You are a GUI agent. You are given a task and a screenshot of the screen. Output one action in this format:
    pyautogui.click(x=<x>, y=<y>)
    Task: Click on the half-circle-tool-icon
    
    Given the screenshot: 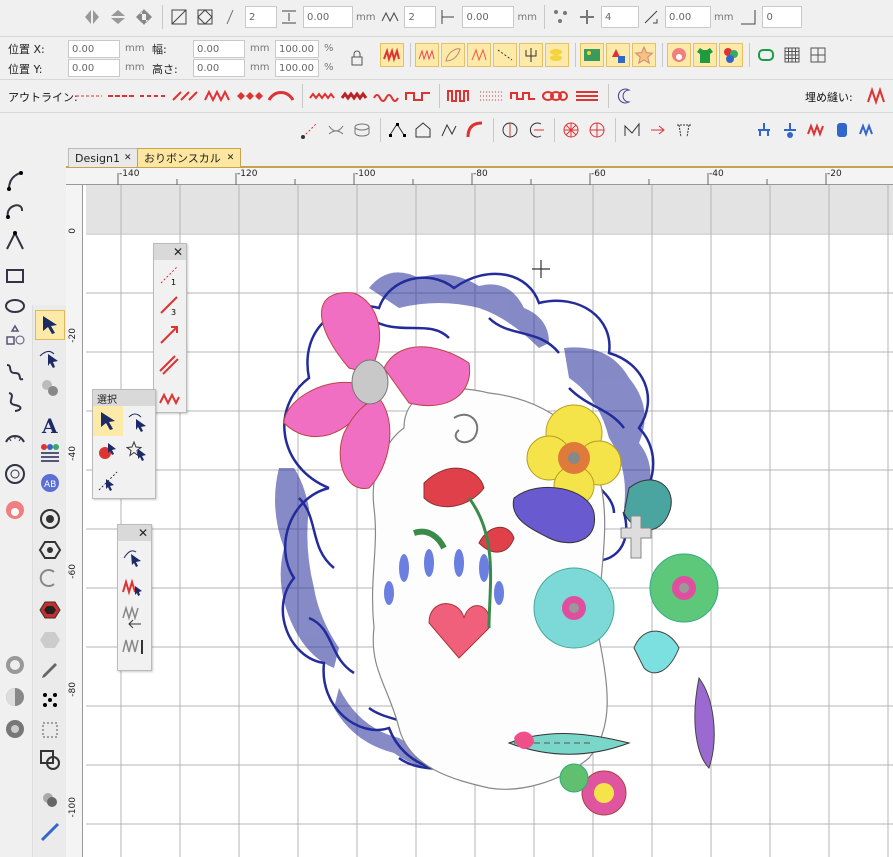 What is the action you would take?
    pyautogui.click(x=15, y=697)
    